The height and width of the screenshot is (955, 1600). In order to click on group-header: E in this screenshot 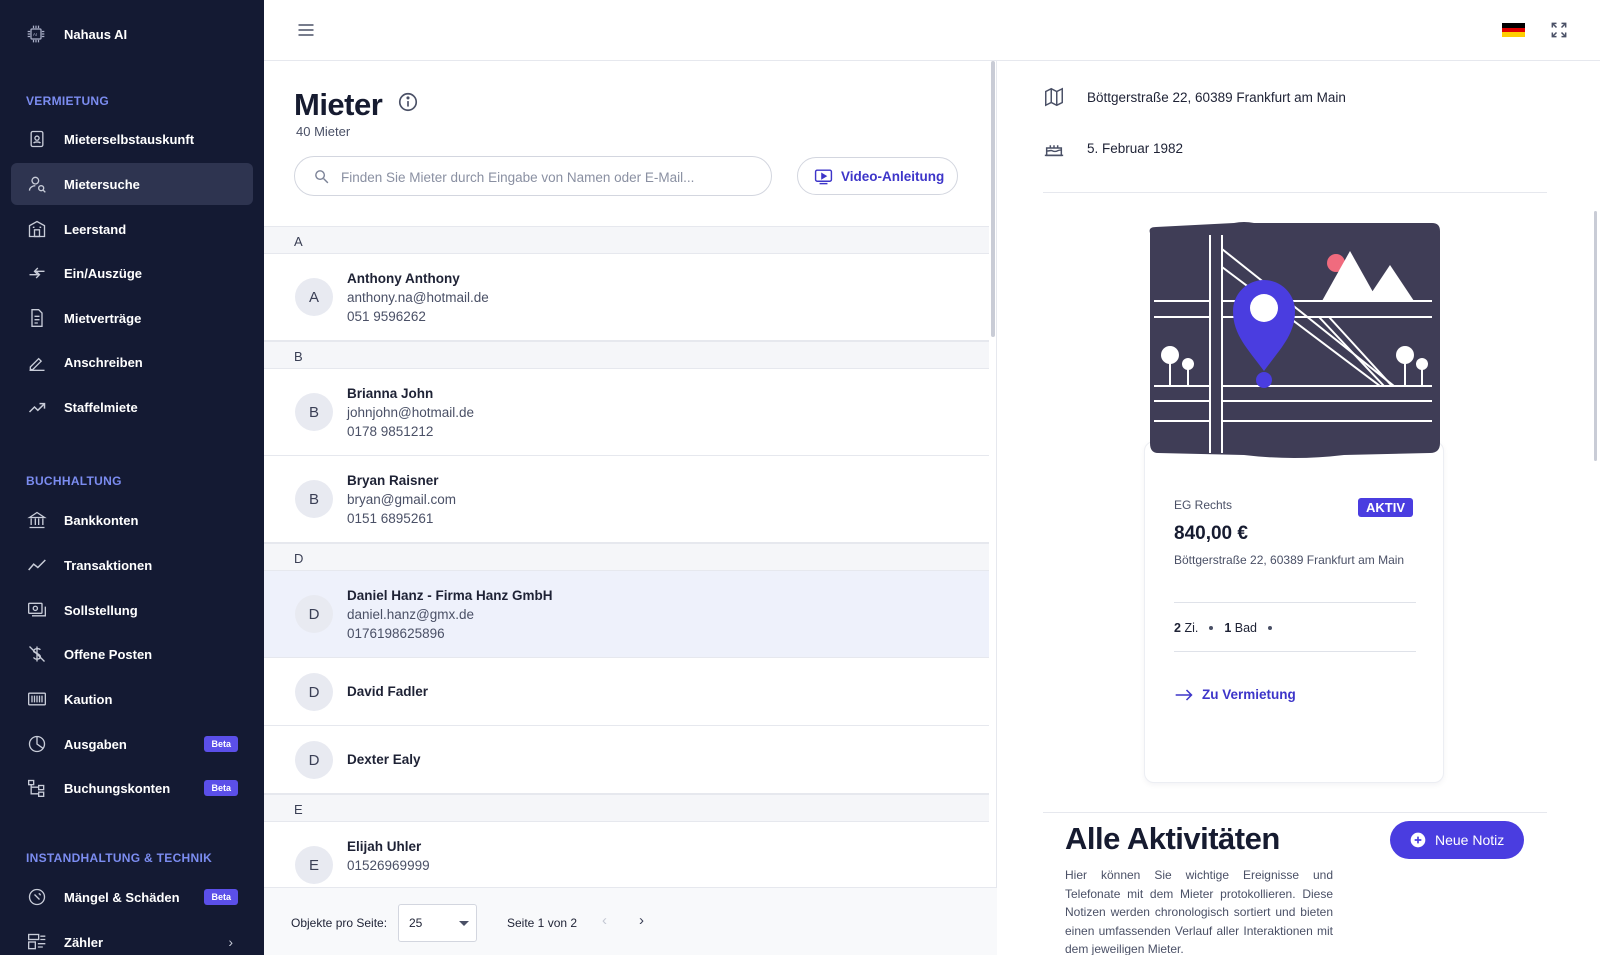, I will do `click(626, 808)`.